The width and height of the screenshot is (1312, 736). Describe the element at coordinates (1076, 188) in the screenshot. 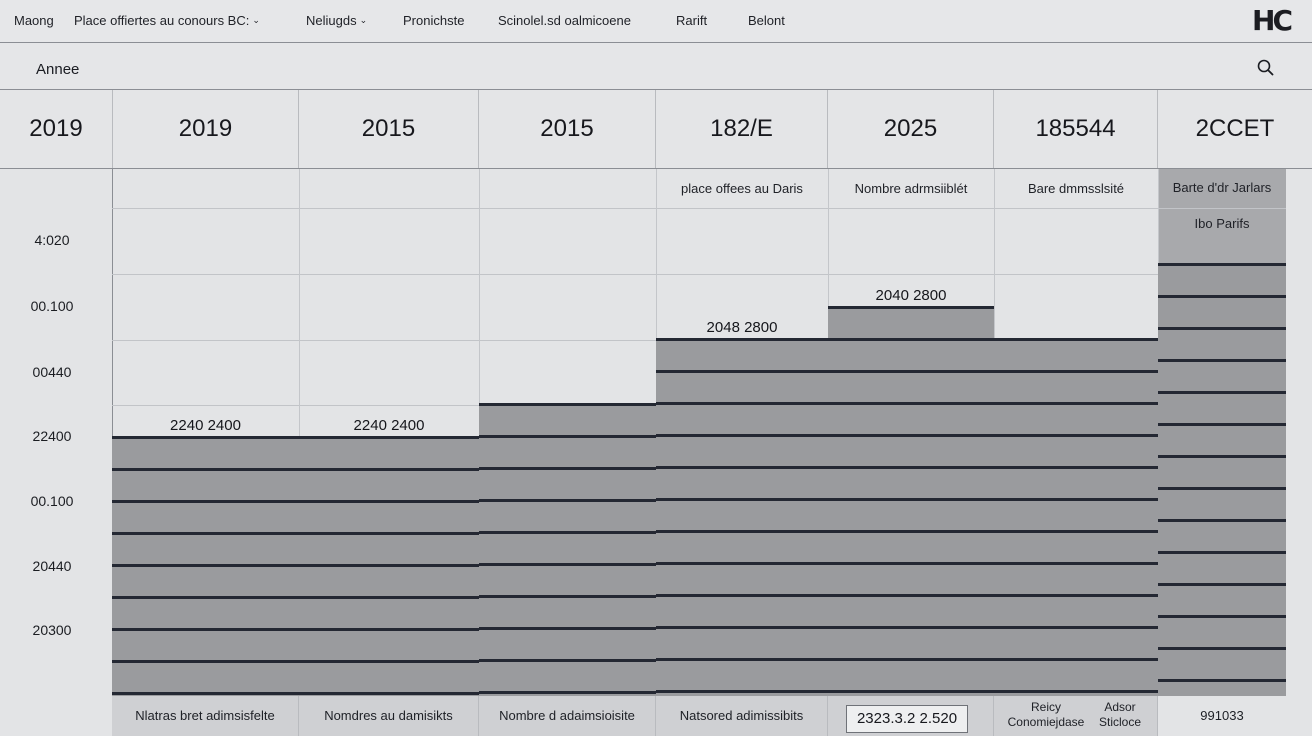

I see `column-caption: Bare dmmsslsité` at that location.